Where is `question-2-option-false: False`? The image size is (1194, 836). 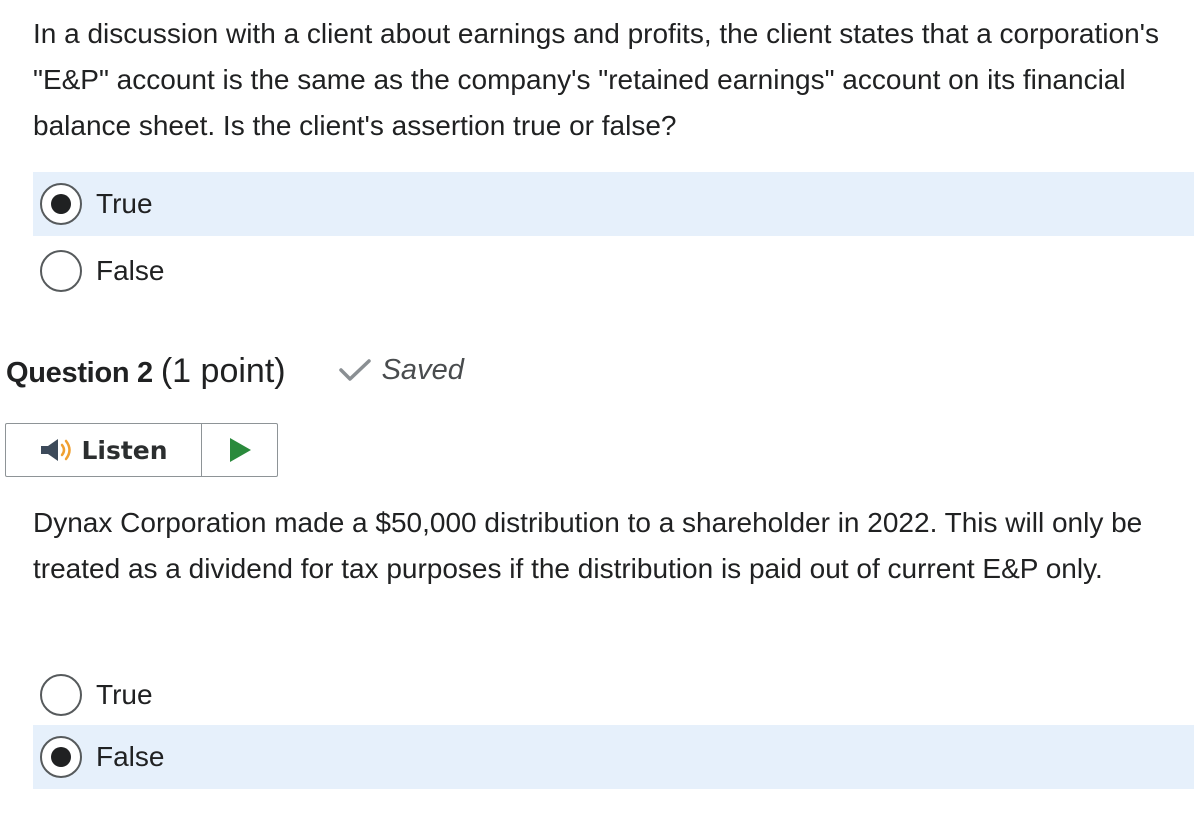
question-2-option-false: False is located at coordinates (613, 757).